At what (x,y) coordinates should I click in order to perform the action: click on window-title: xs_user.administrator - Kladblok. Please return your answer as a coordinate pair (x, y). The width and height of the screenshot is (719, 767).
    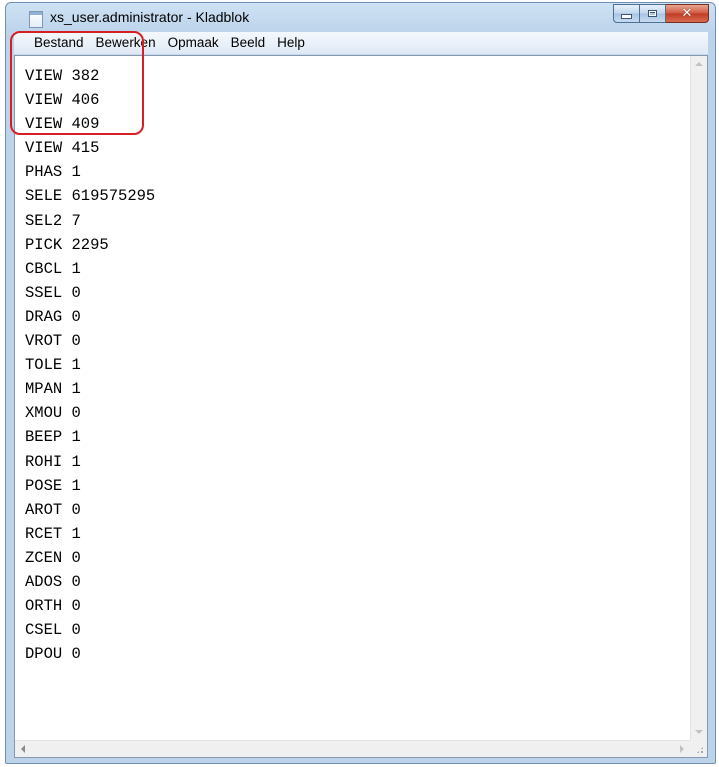
    Looking at the image, I should click on (150, 17).